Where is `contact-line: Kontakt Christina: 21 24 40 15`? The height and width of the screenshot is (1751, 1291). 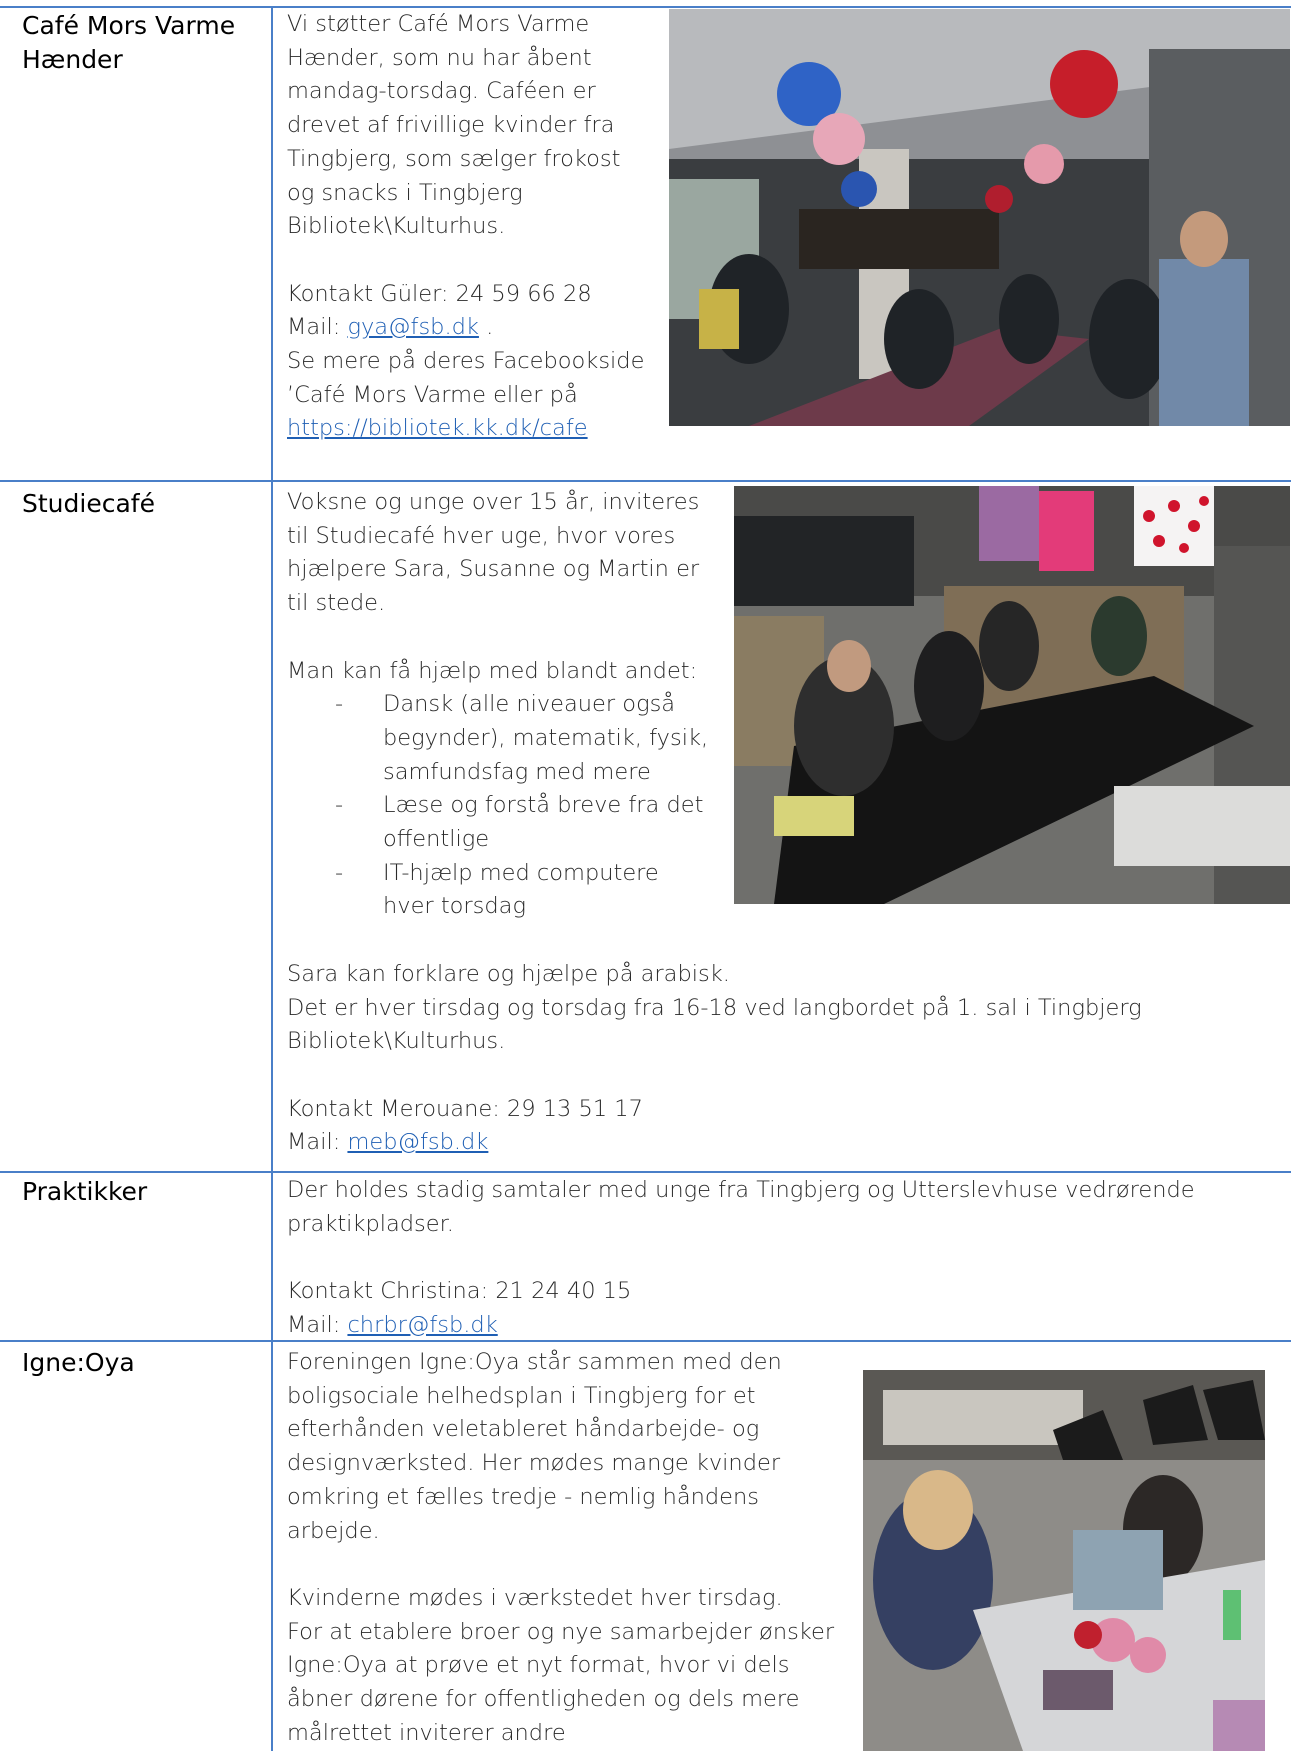
contact-line: Kontakt Christina: 21 24 40 15 is located at coordinates (459, 1291).